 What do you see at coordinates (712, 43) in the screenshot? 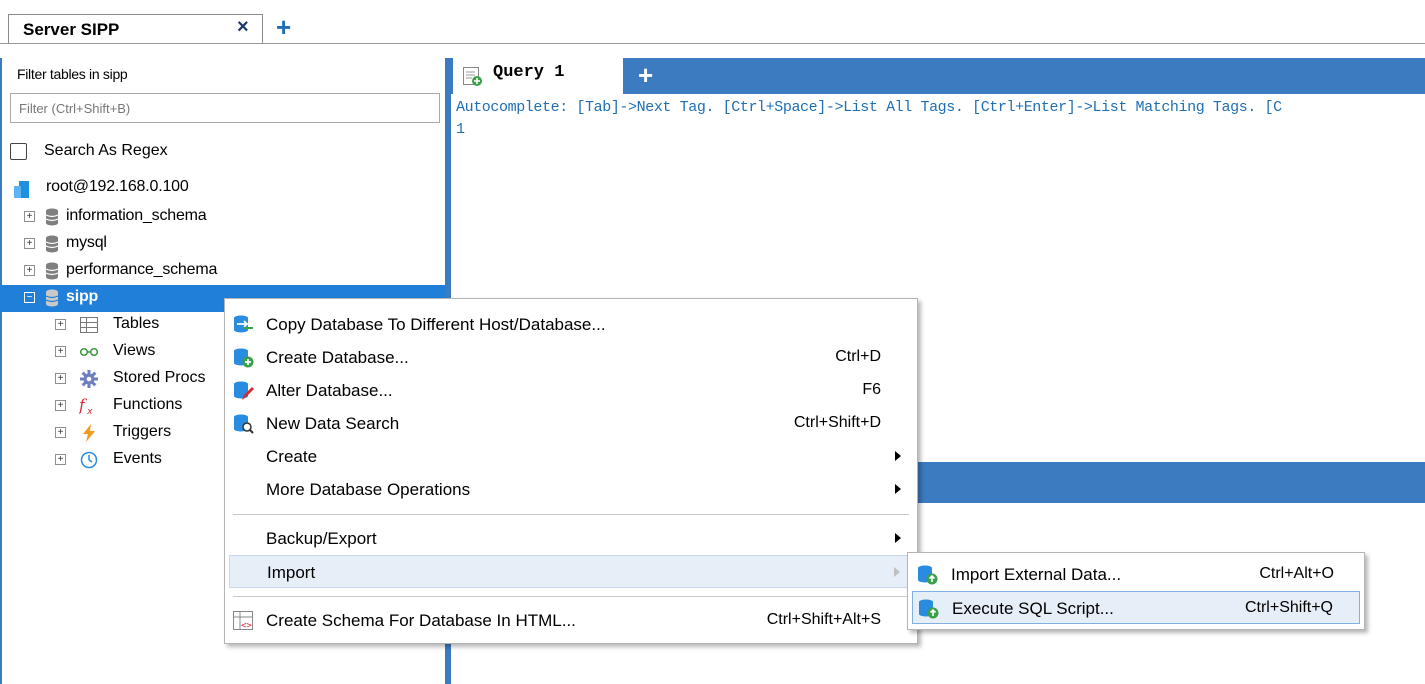
I see `tab-strip-divider` at bounding box center [712, 43].